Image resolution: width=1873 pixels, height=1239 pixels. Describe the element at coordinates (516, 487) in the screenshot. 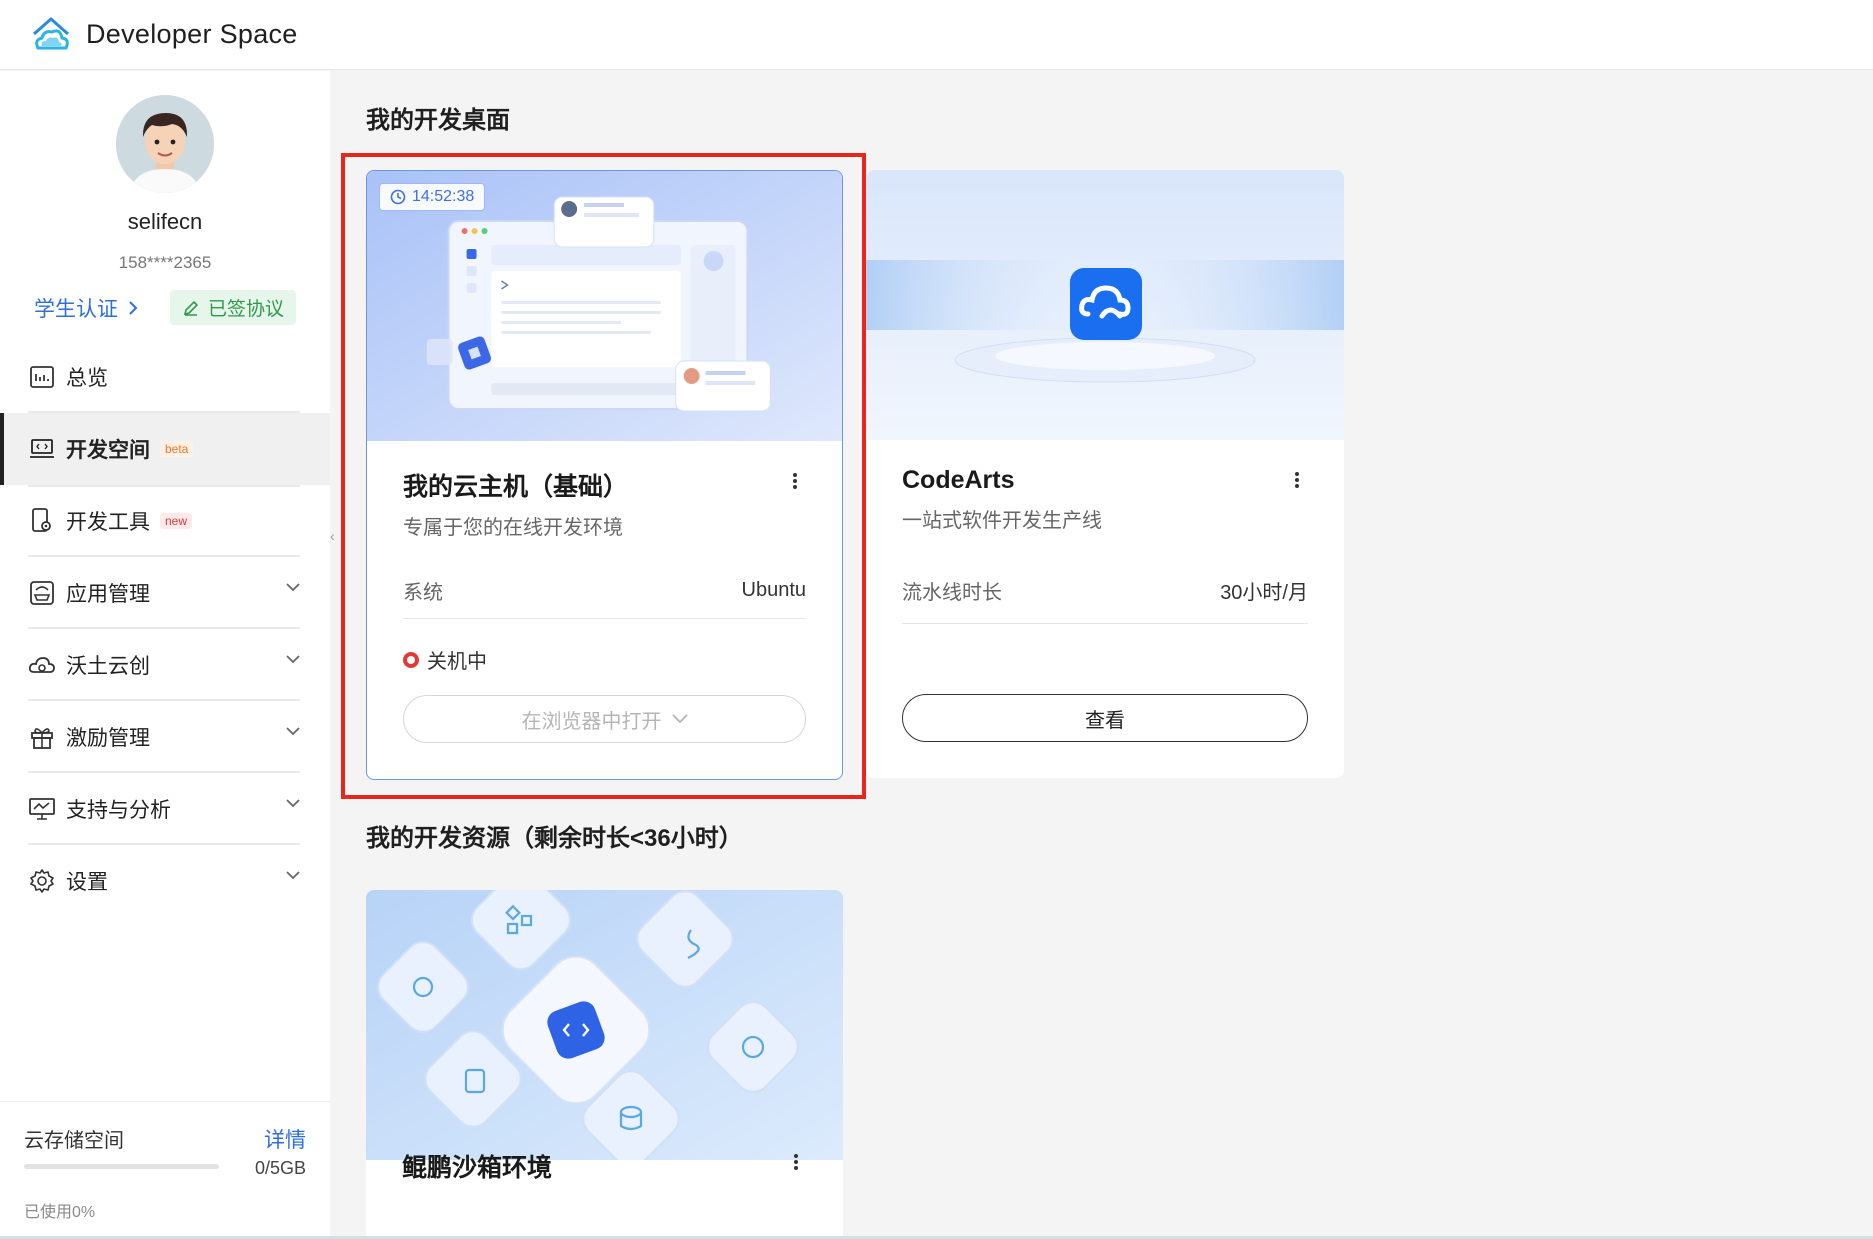

I see `card-title: 我的云主机（基础）` at that location.